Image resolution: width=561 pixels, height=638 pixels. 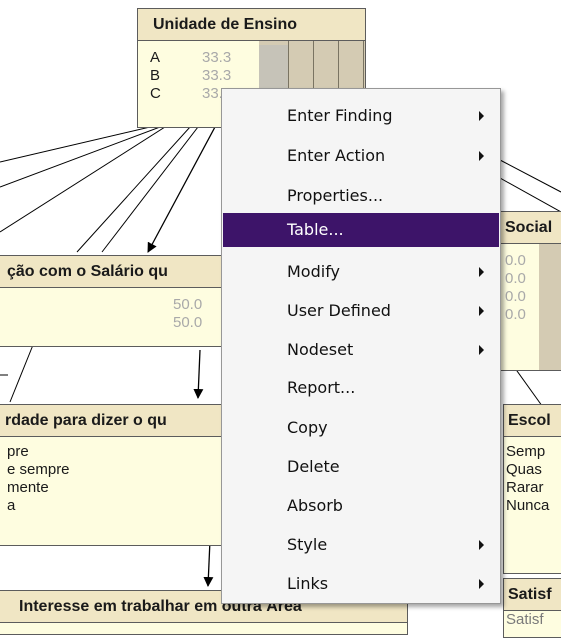 I want to click on state-row: Satisf, so click(x=532, y=620).